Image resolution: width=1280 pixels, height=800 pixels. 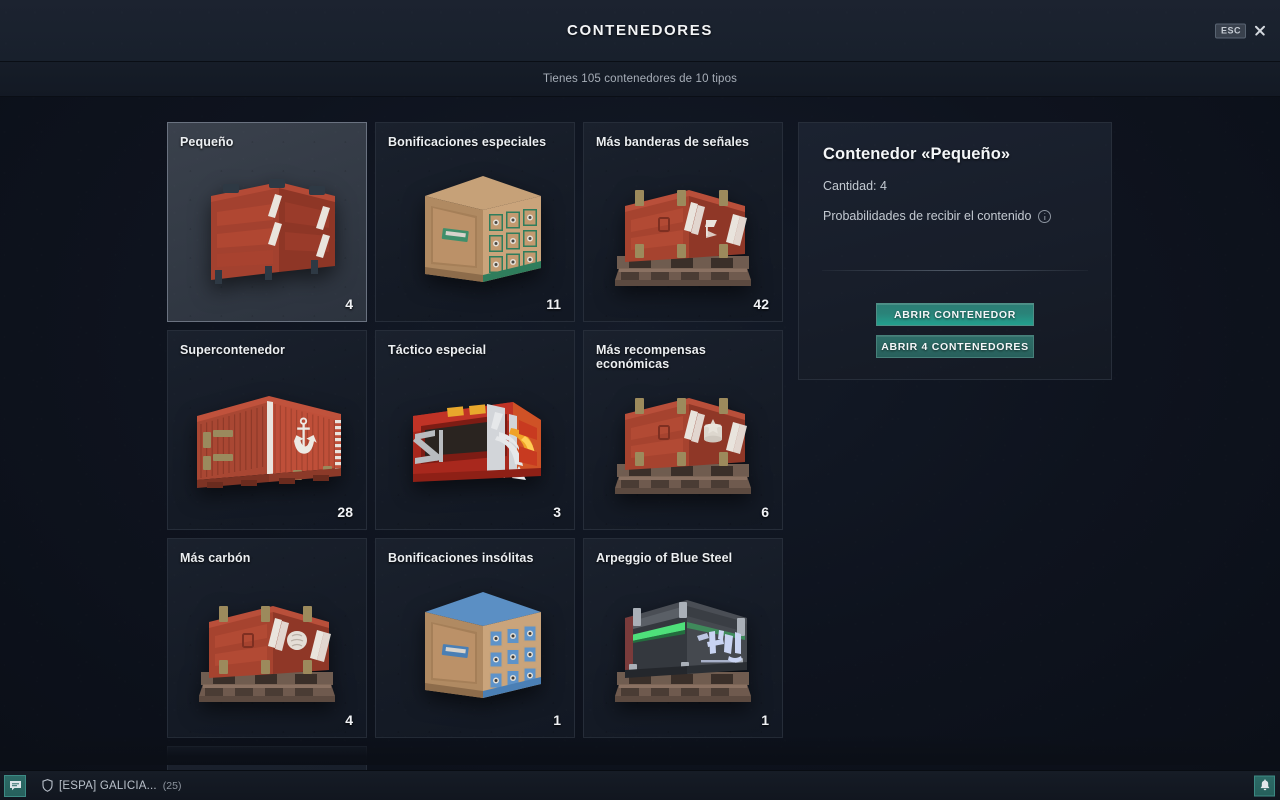 What do you see at coordinates (761, 304) in the screenshot?
I see `container-card-count: 42` at bounding box center [761, 304].